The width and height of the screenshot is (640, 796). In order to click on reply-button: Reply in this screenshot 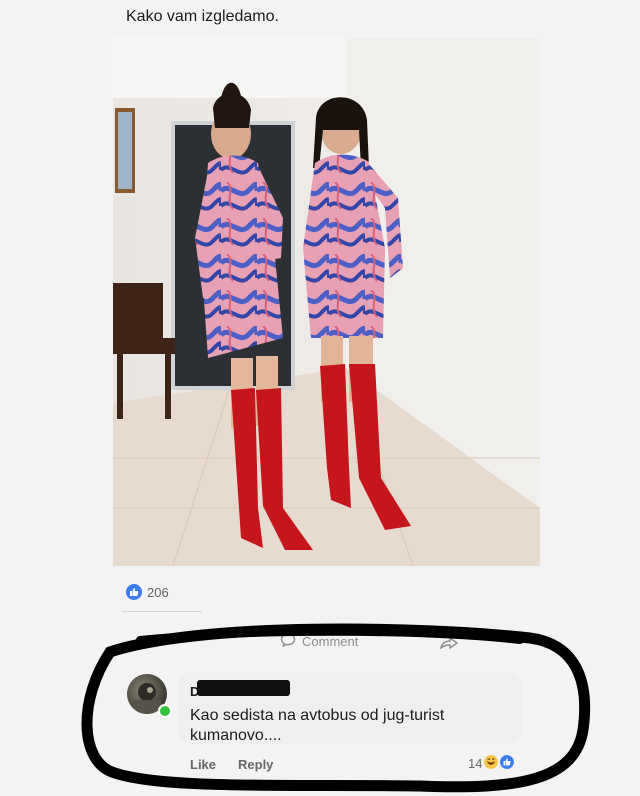, I will do `click(255, 764)`.